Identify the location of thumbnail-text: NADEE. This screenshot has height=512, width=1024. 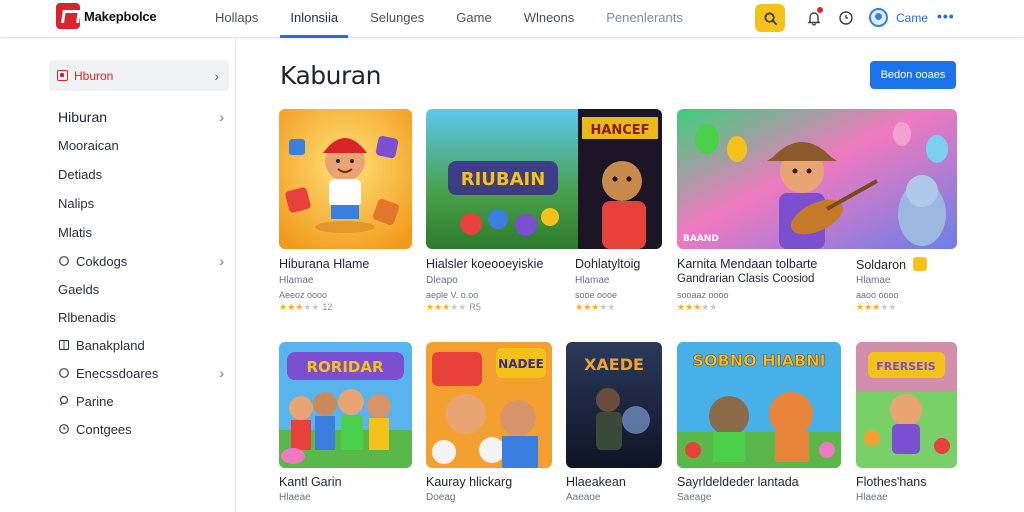
(521, 364).